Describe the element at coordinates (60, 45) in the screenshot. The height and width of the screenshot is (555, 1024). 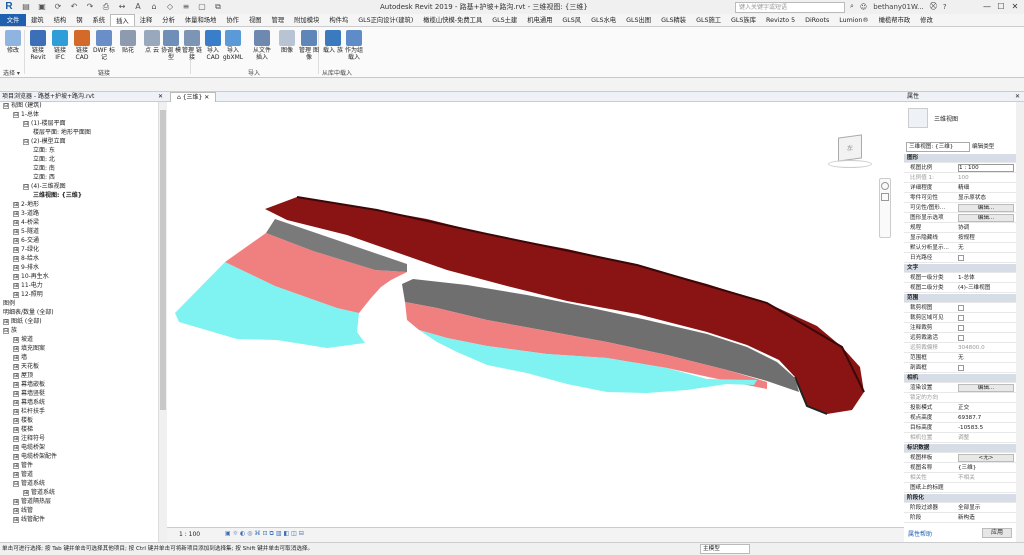
I see `link-ifc-button: 链接 IFC` at that location.